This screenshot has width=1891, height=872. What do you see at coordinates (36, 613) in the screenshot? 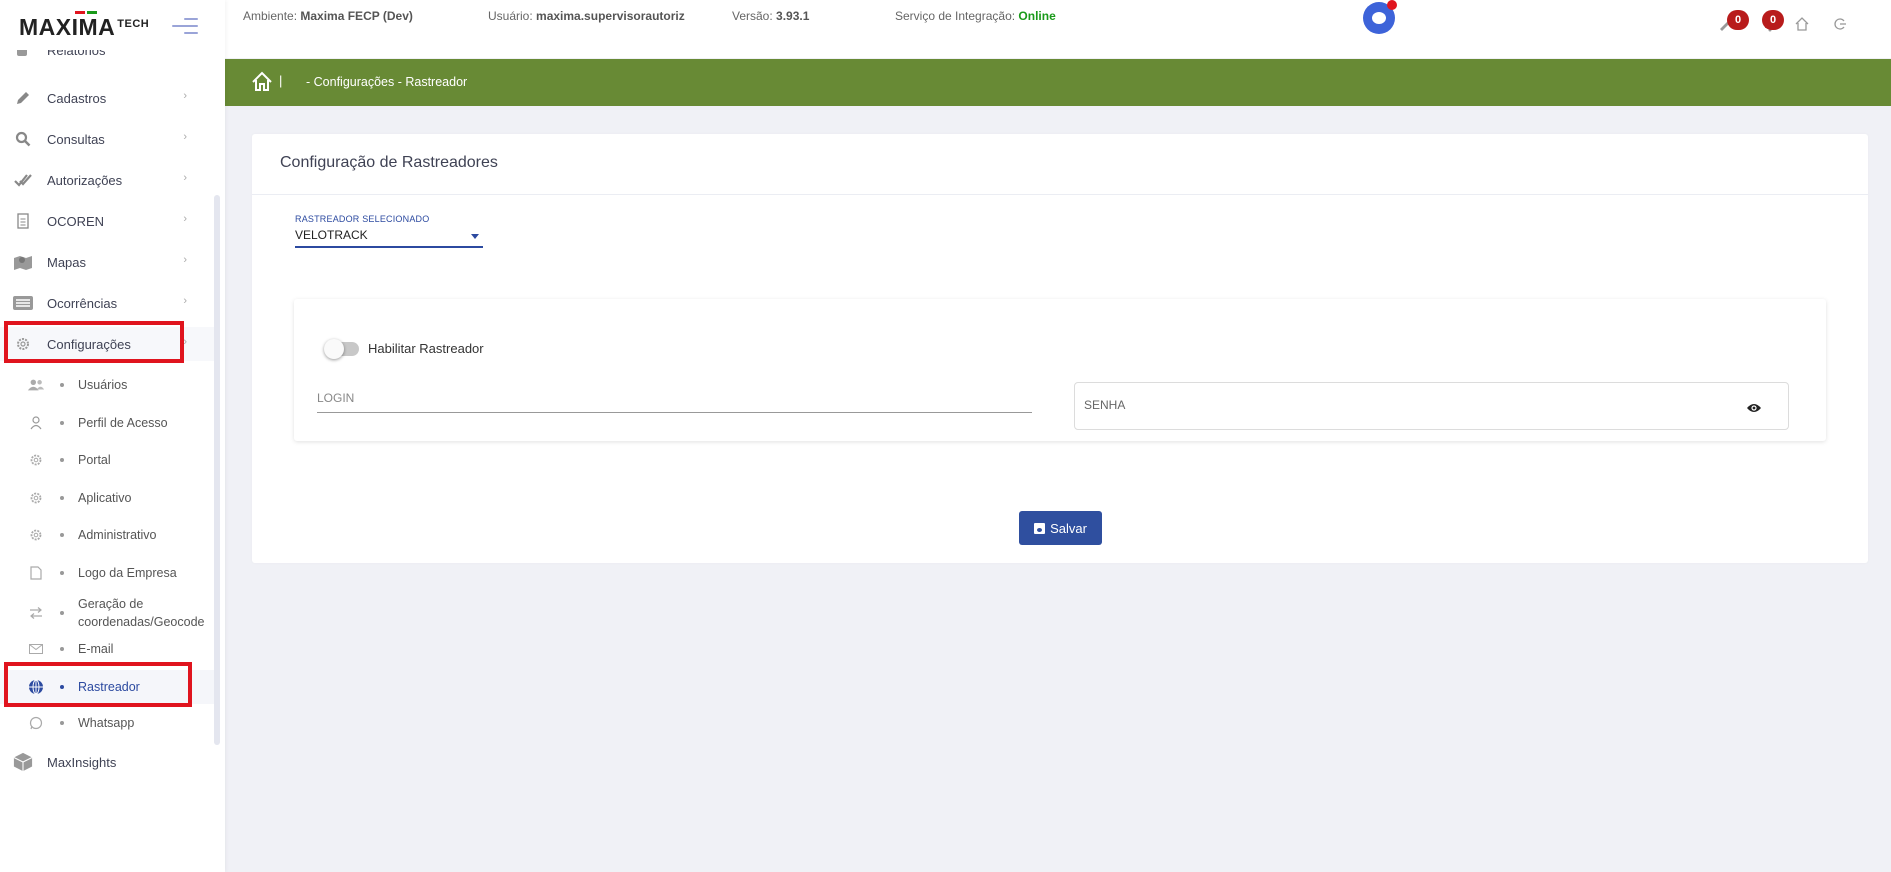
I see `swap-icon` at bounding box center [36, 613].